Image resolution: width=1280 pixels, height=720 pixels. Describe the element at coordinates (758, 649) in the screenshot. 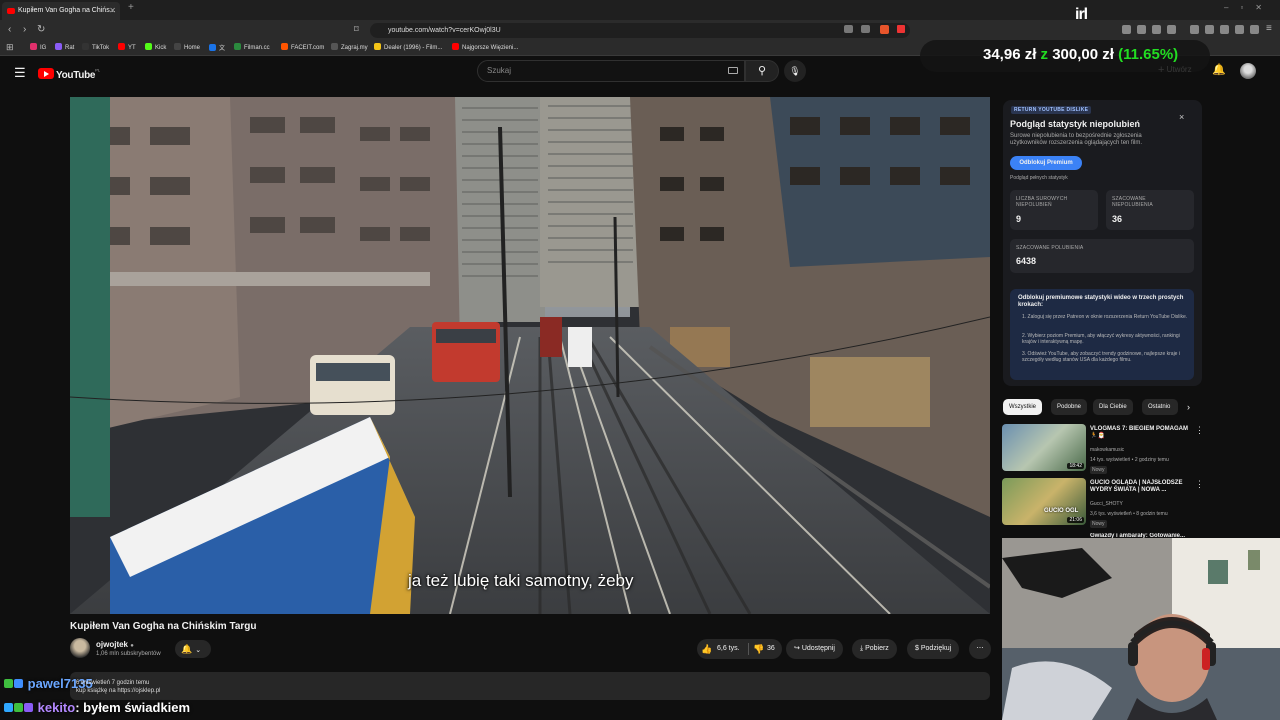

I see `dislike-icon: 👎` at that location.